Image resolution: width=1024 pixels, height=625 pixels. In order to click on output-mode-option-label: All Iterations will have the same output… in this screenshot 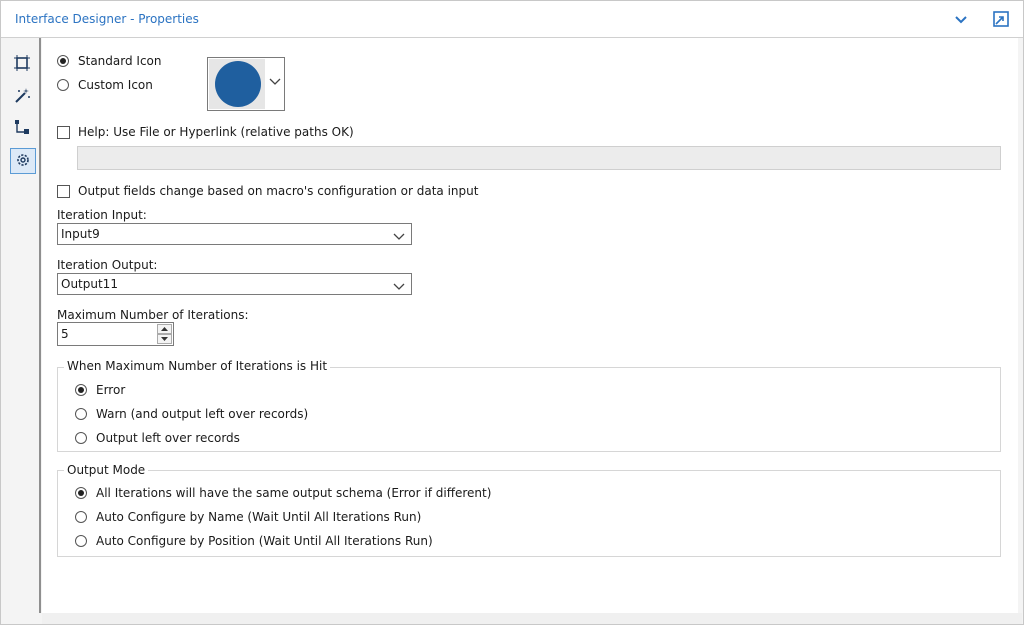, I will do `click(294, 493)`.